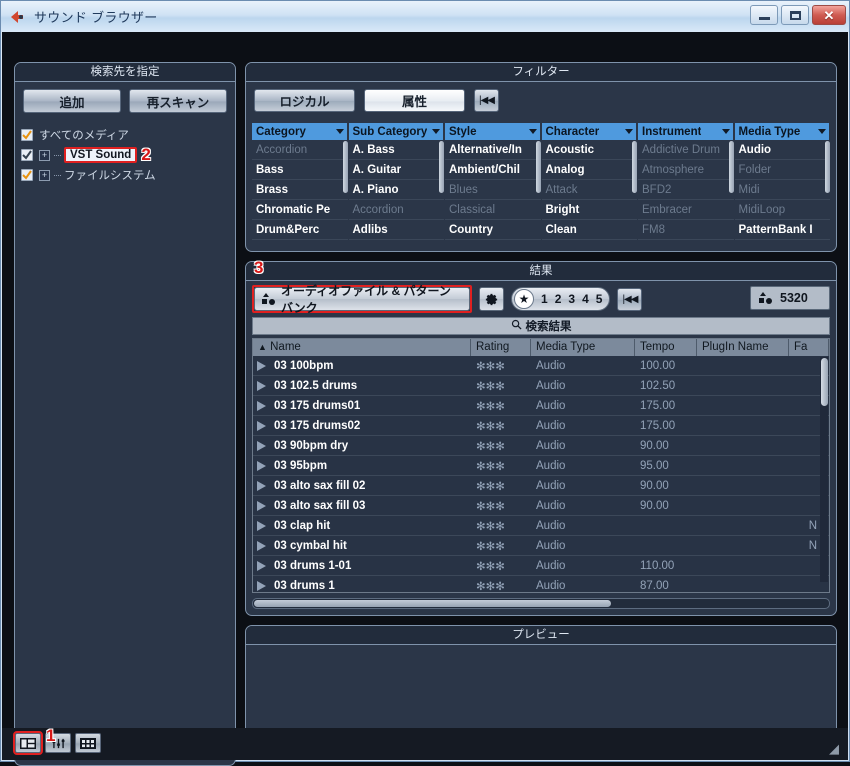 This screenshot has height=766, width=850. I want to click on tree-item-vst-sound: + VST Sound 2, so click(125, 155).